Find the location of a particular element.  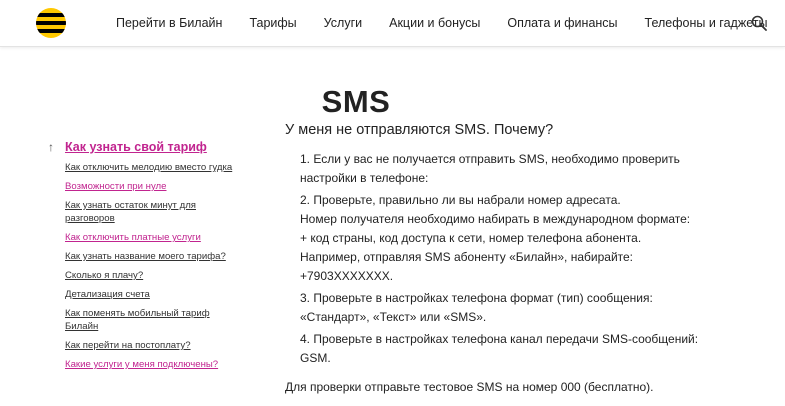

sidebar-item: Как узнать остаток минут для разговоров is located at coordinates (151, 212).